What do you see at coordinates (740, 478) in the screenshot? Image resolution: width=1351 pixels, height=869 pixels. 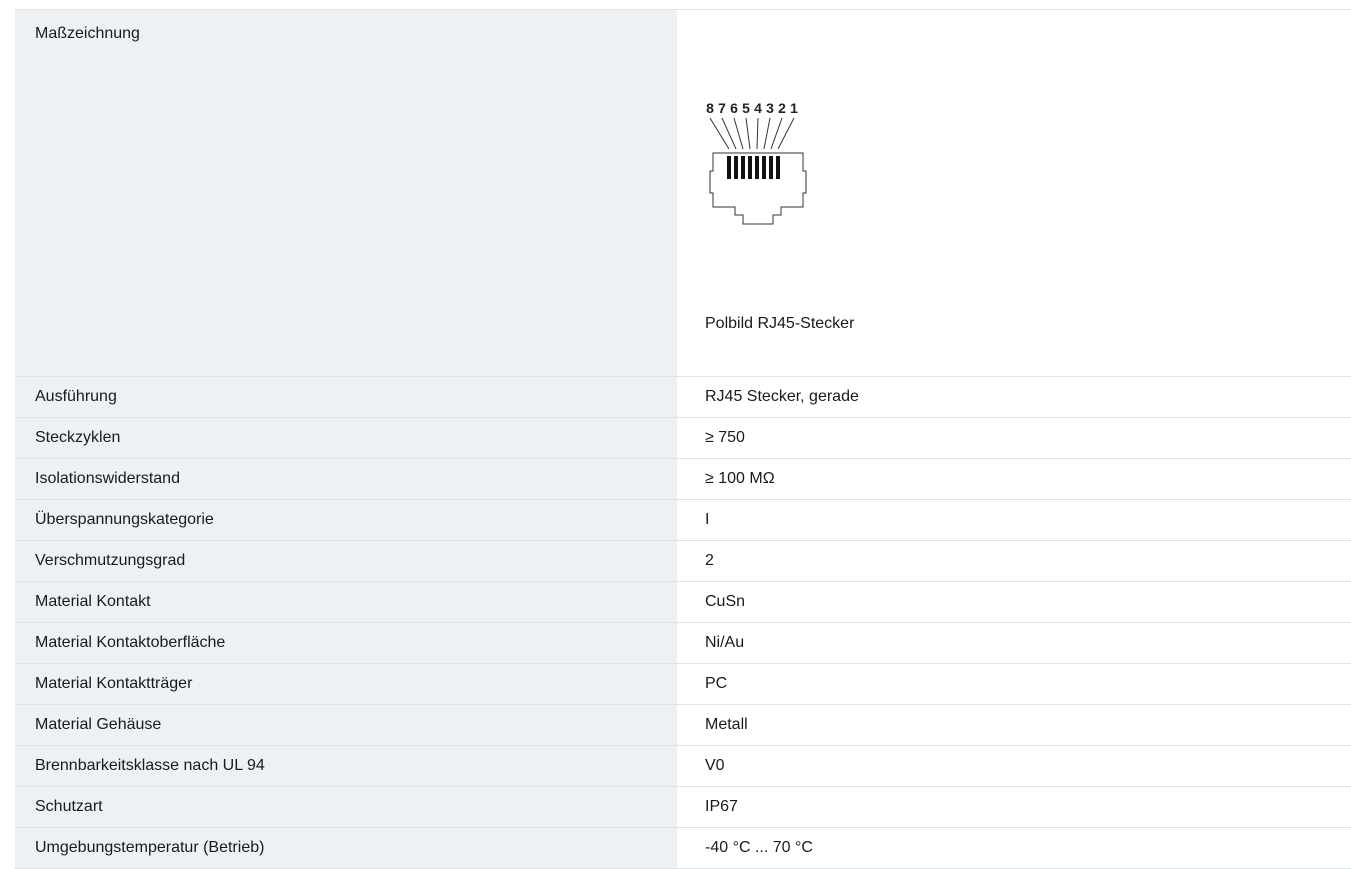 I see `spec-value: ≥ 100 MΩ` at bounding box center [740, 478].